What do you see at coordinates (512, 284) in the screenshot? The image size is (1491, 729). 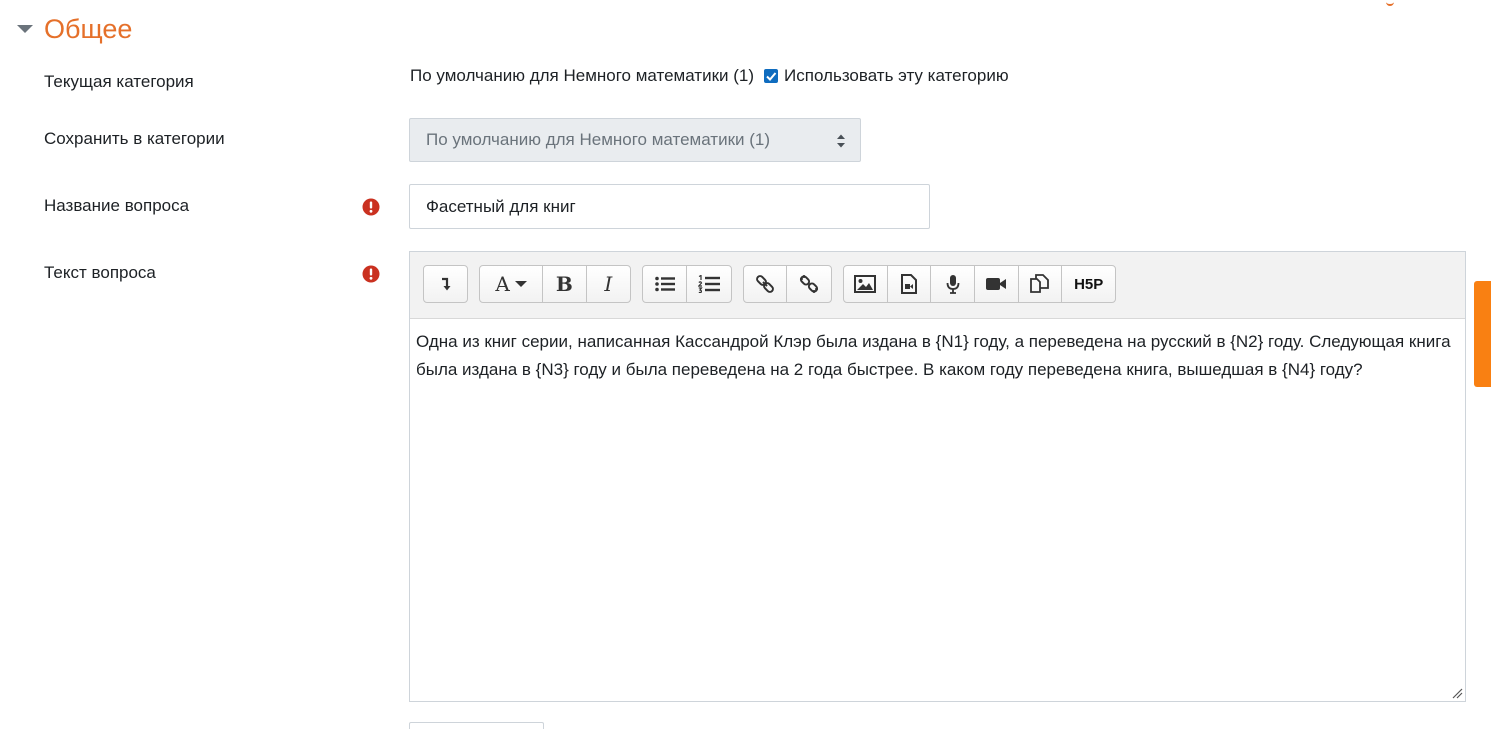 I see `font-style-button: A` at bounding box center [512, 284].